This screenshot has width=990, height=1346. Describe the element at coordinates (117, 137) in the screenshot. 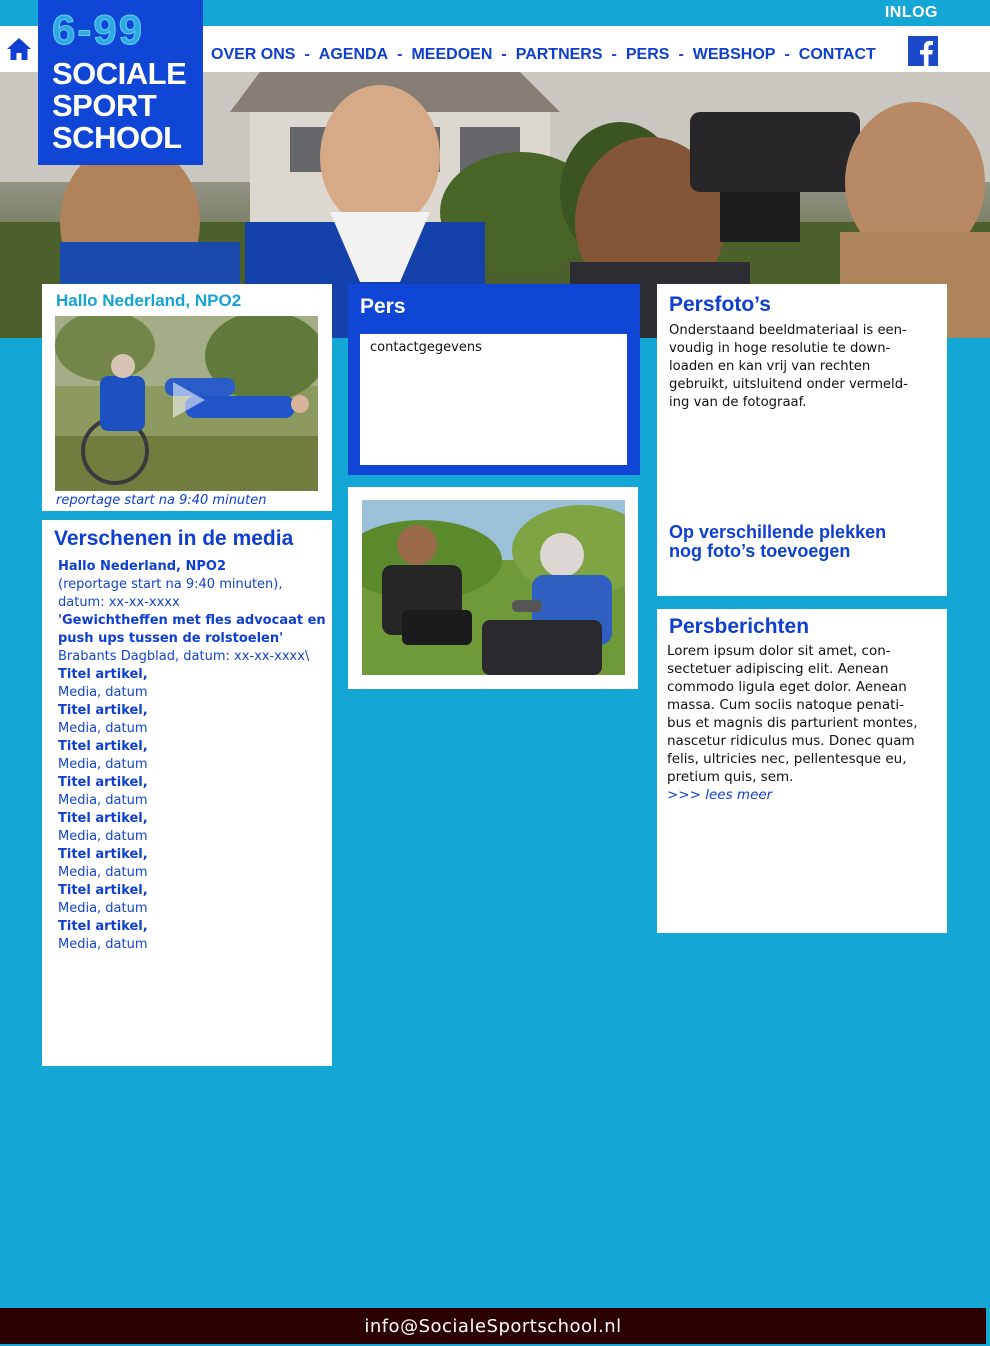

I see `logo-line-school: SCHOOL` at that location.